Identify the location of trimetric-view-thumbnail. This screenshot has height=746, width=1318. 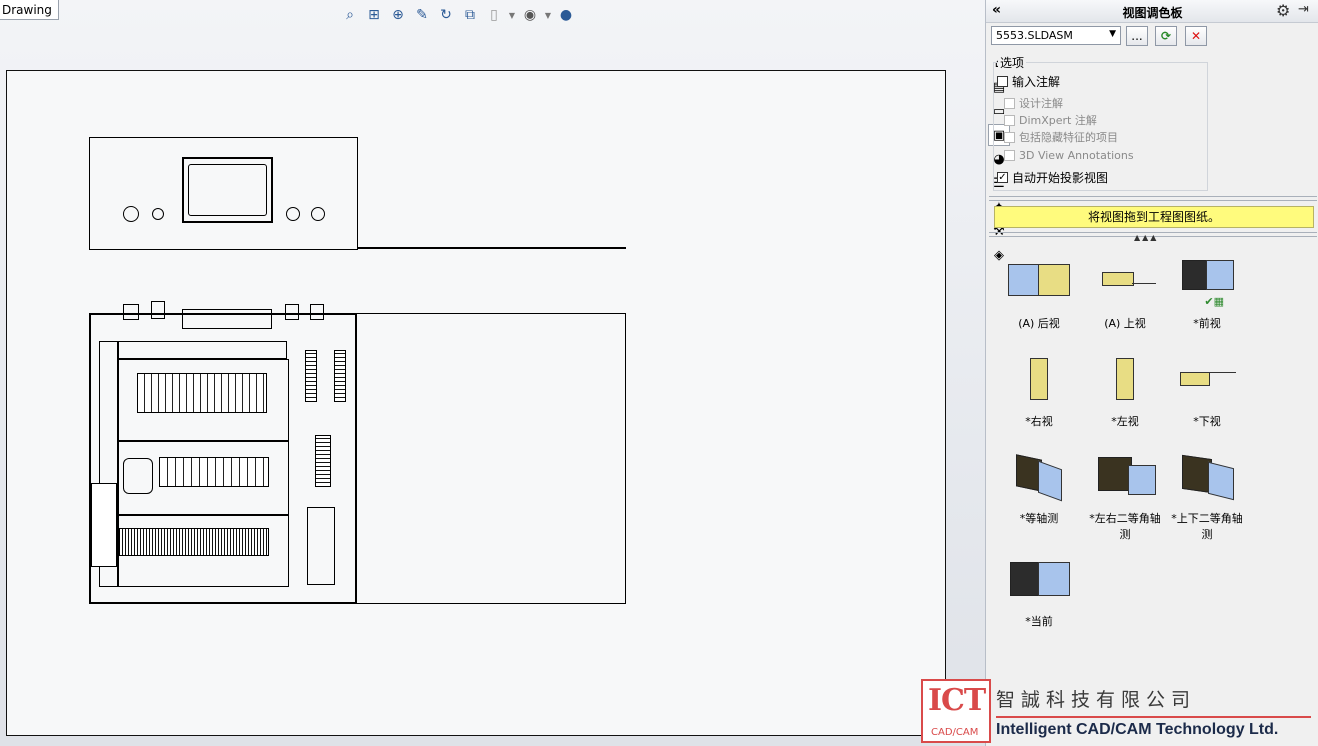
(1207, 477).